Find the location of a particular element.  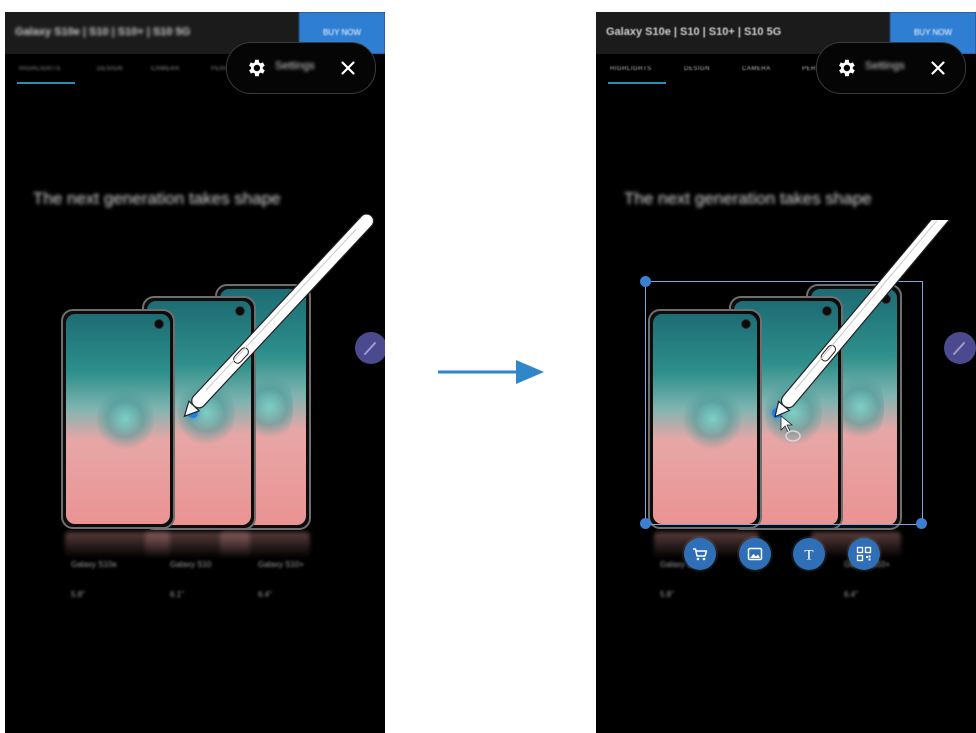

selection-handle-bottom-left is located at coordinates (645, 523).